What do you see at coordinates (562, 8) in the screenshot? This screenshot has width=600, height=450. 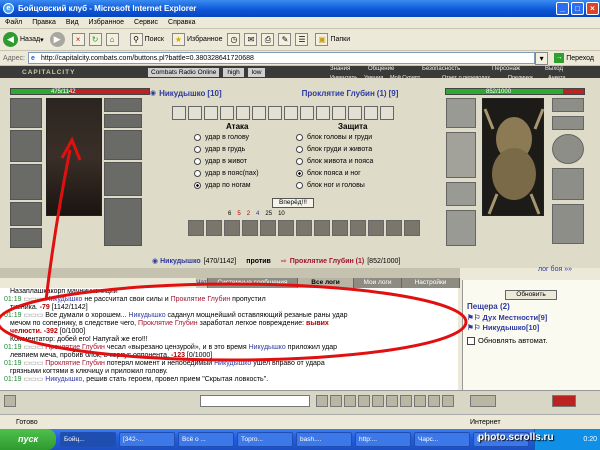 I see `minimize-button: _` at bounding box center [562, 8].